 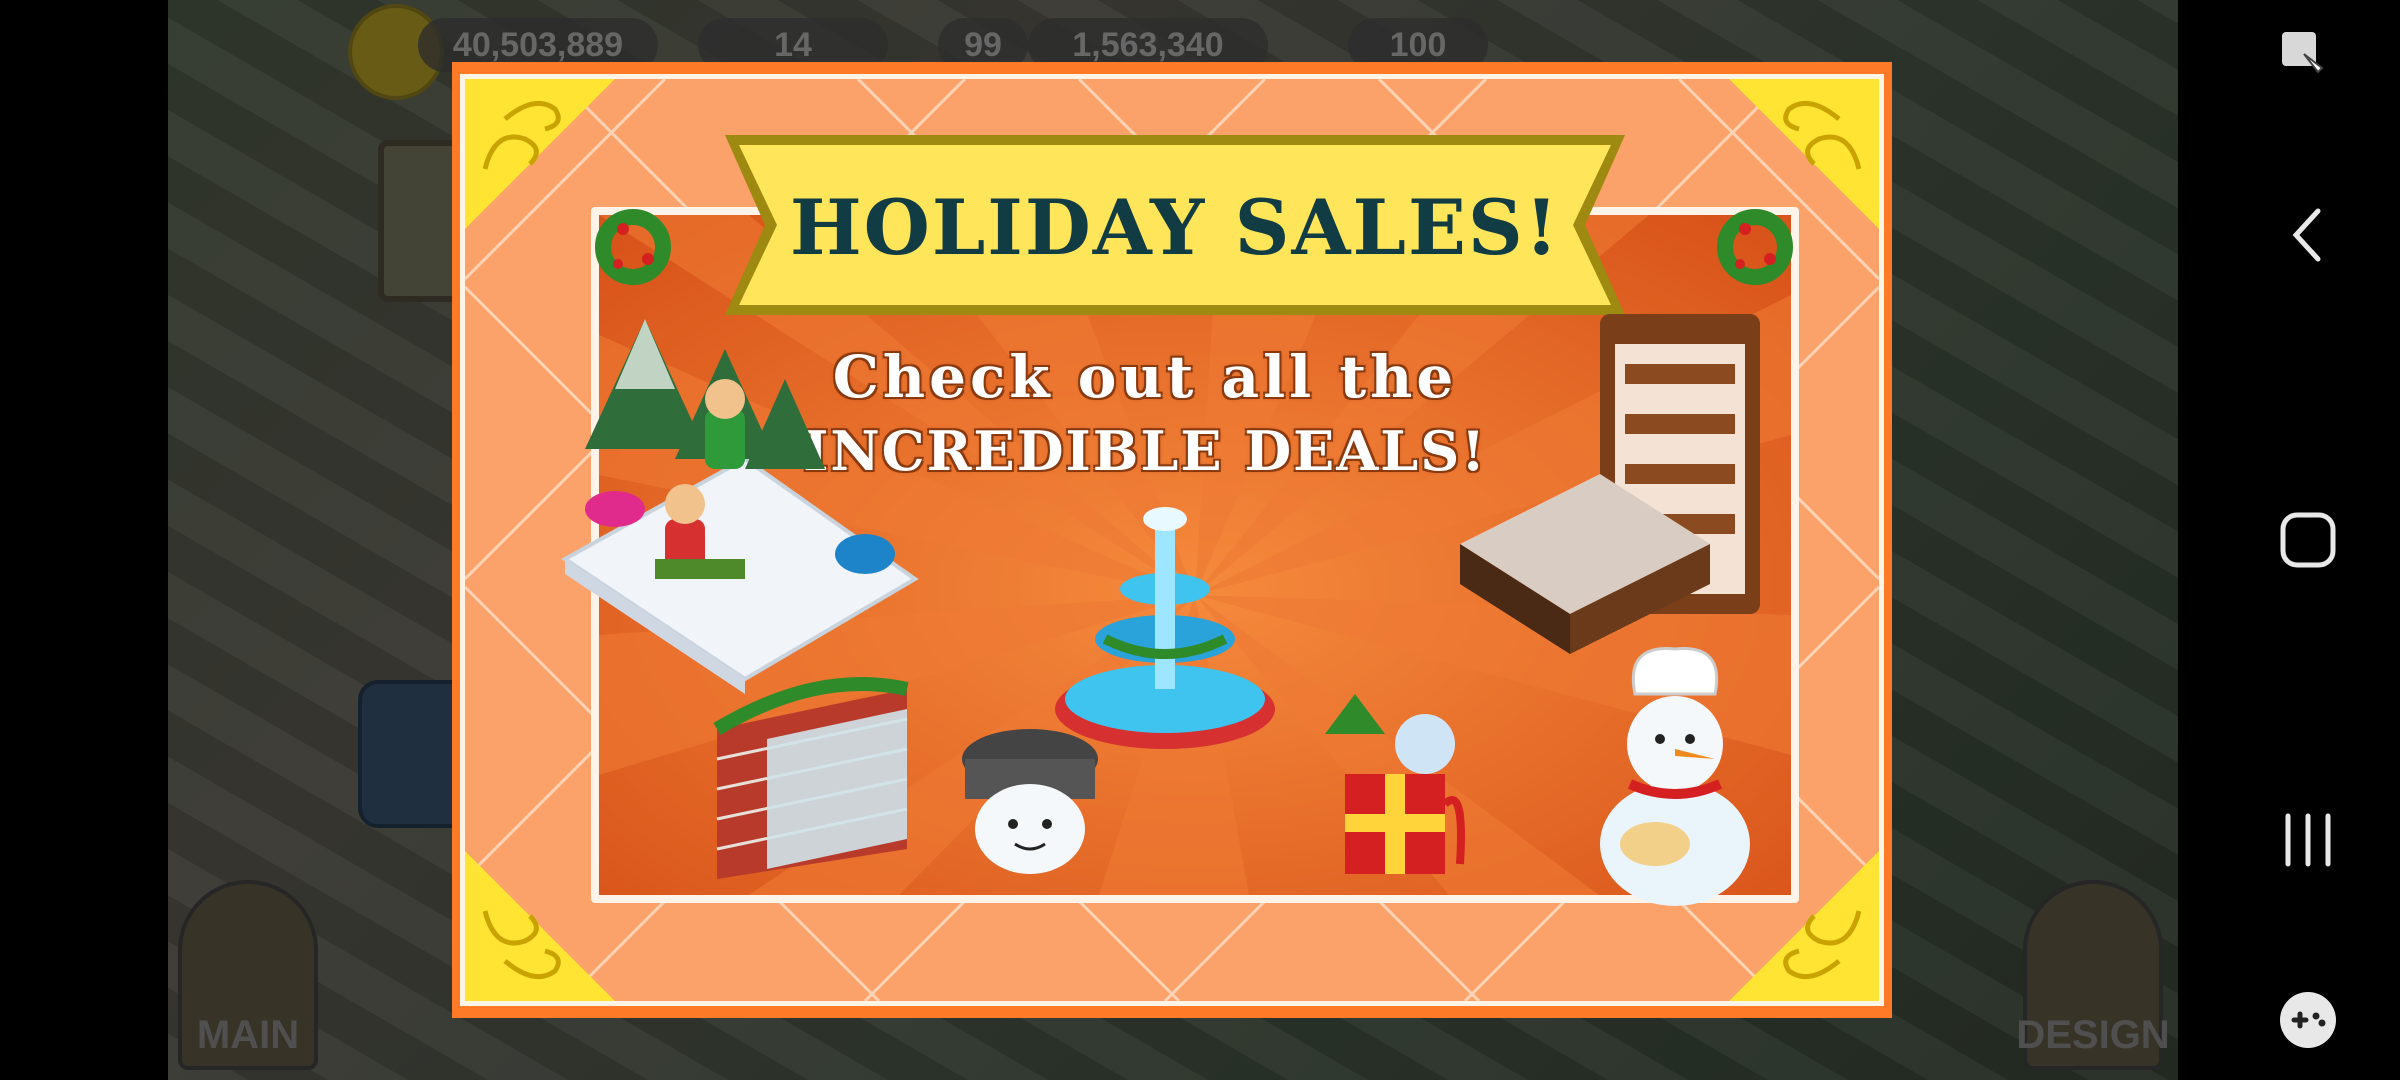 What do you see at coordinates (740, 506) in the screenshot?
I see `sledding-hill-item` at bounding box center [740, 506].